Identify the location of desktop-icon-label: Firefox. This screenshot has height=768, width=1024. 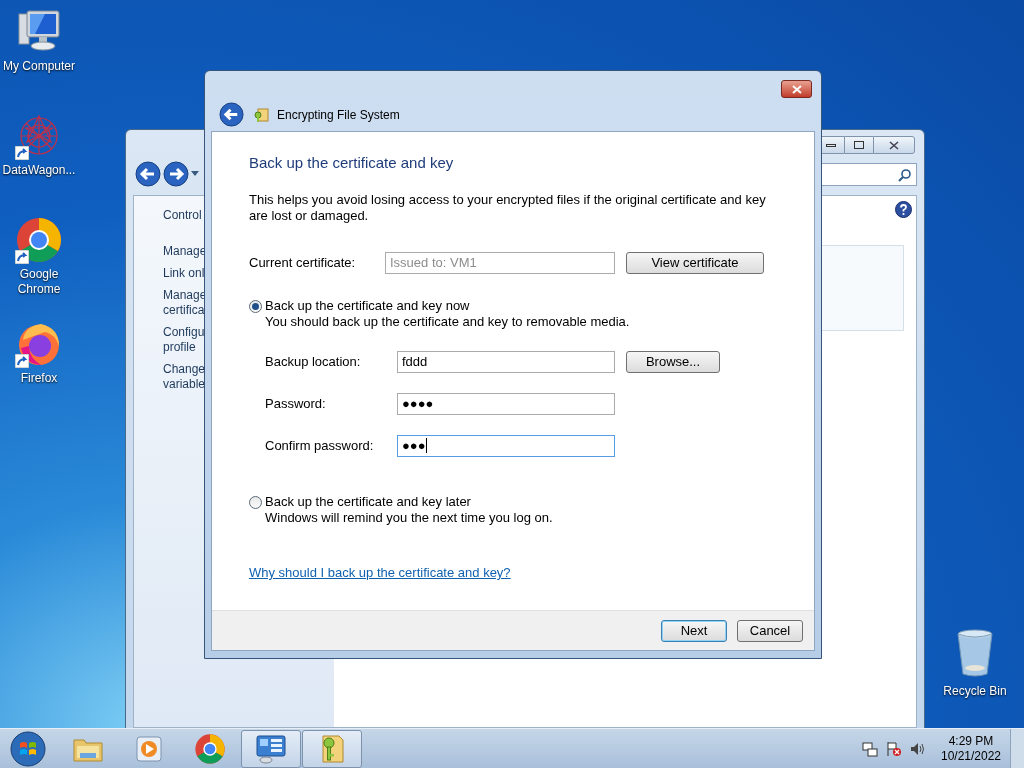
(39, 378).